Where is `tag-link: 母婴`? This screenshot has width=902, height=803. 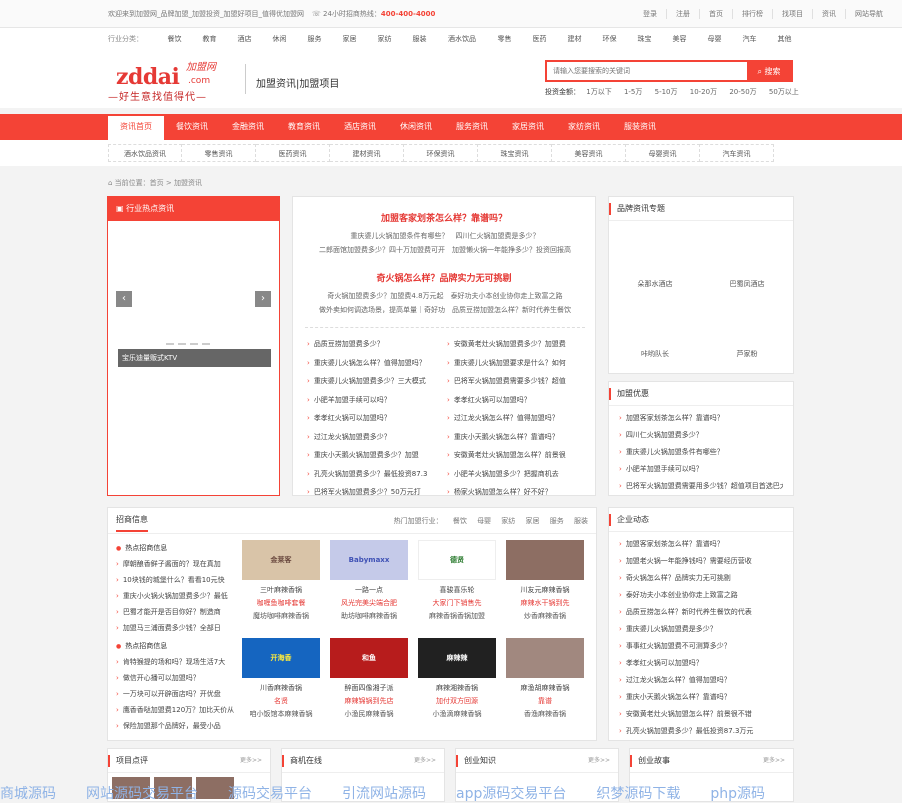 tag-link: 母婴 is located at coordinates (484, 521).